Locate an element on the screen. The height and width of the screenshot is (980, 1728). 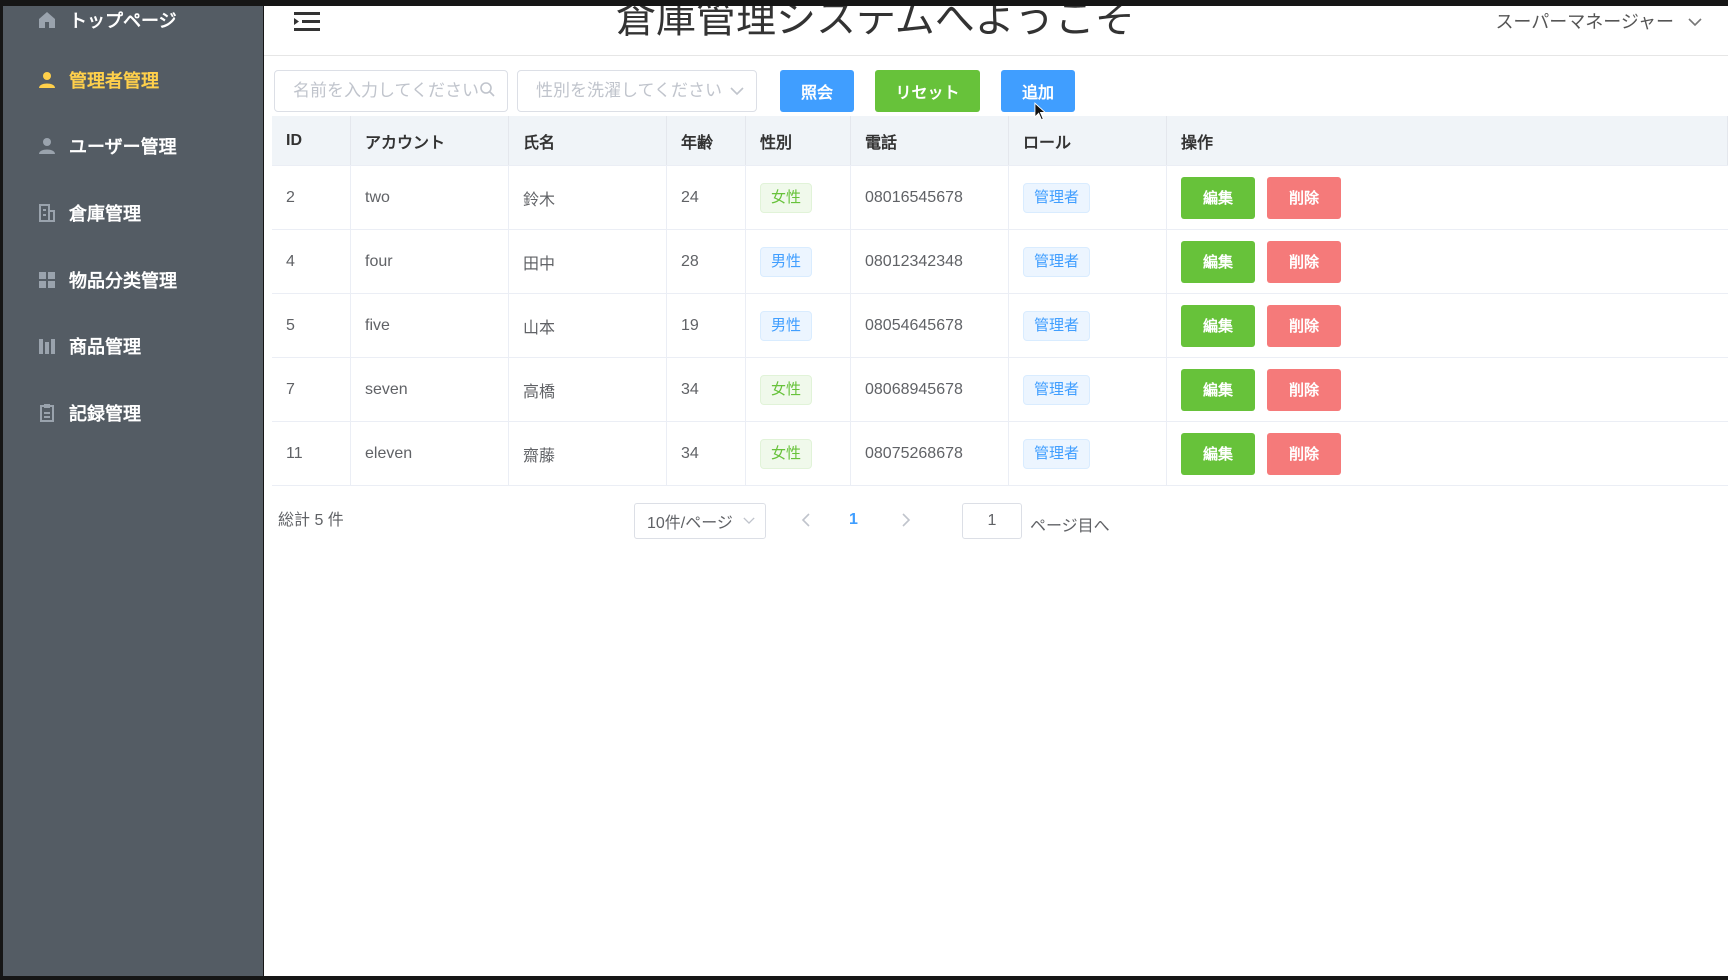
sidebar-item-label: トップページ is located at coordinates (123, 21).